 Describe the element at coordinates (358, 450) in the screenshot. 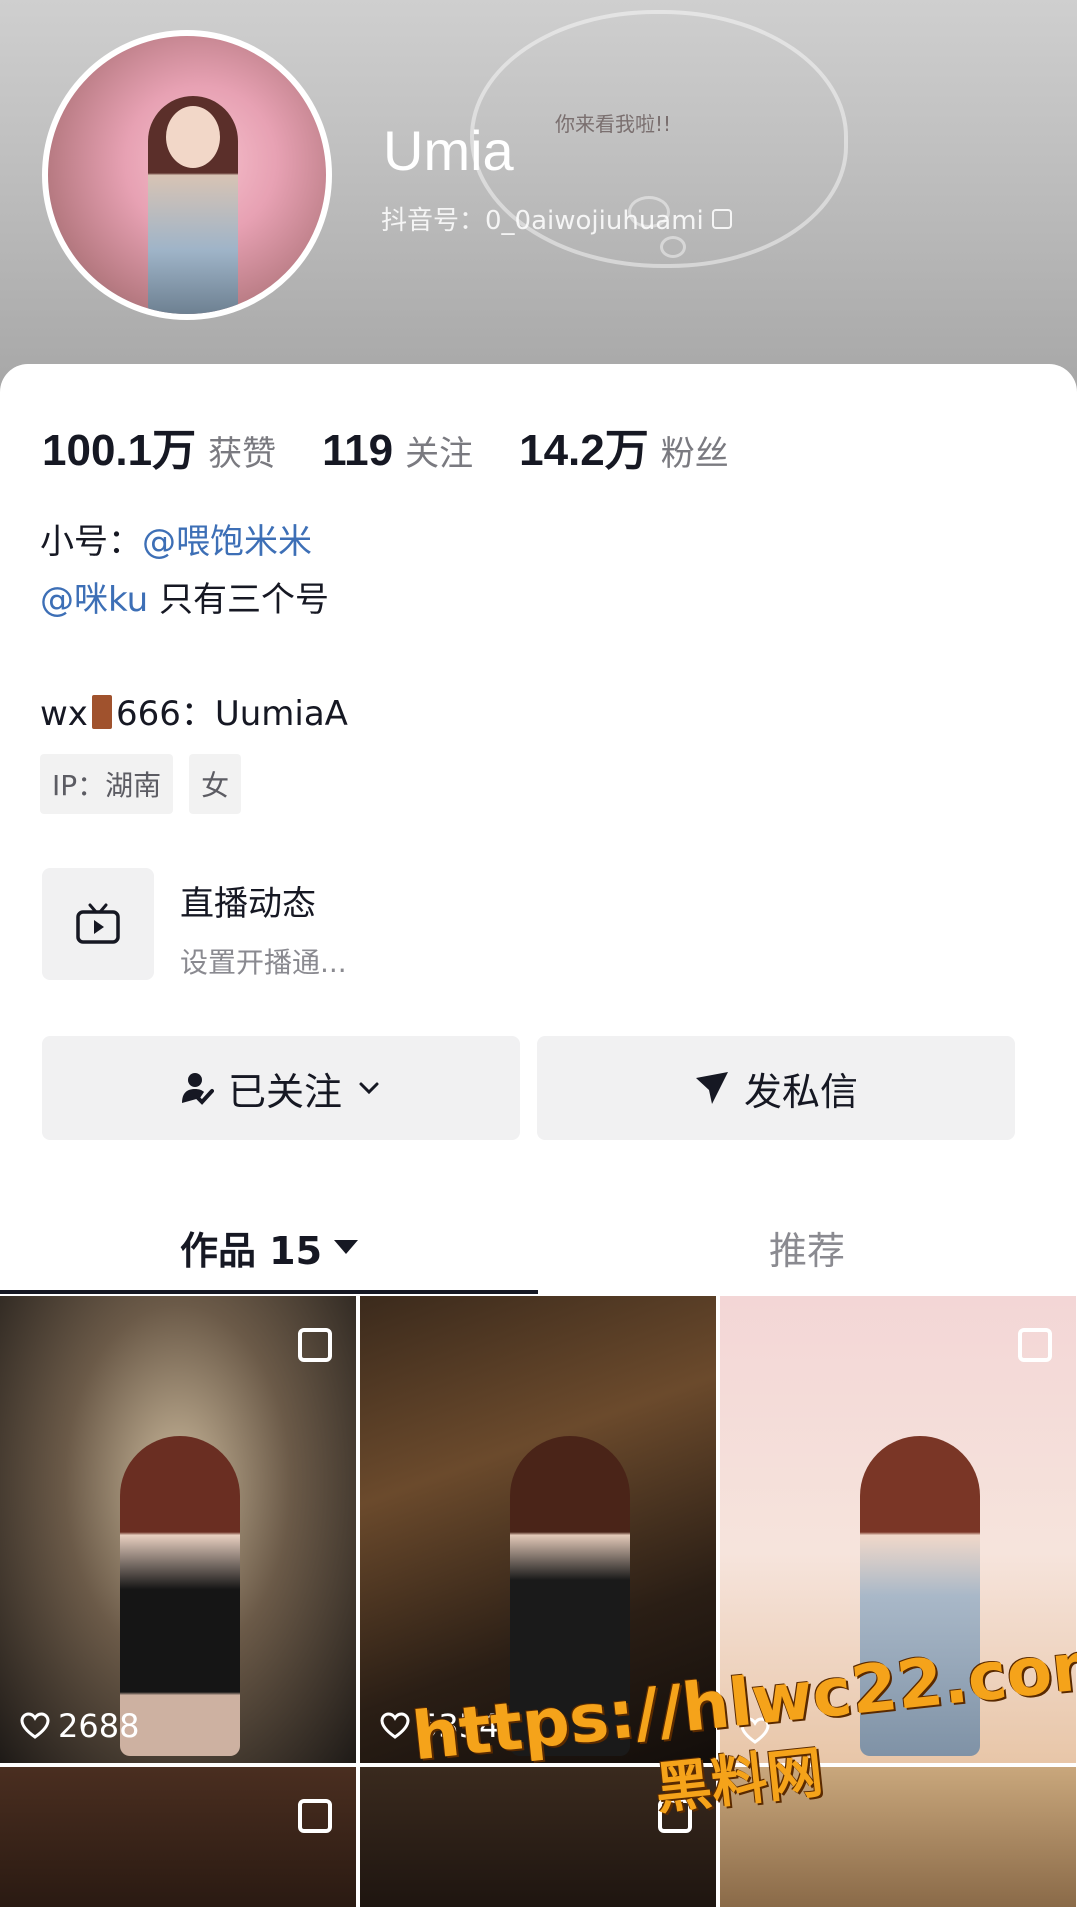

I see `stat-following-value: 119` at that location.